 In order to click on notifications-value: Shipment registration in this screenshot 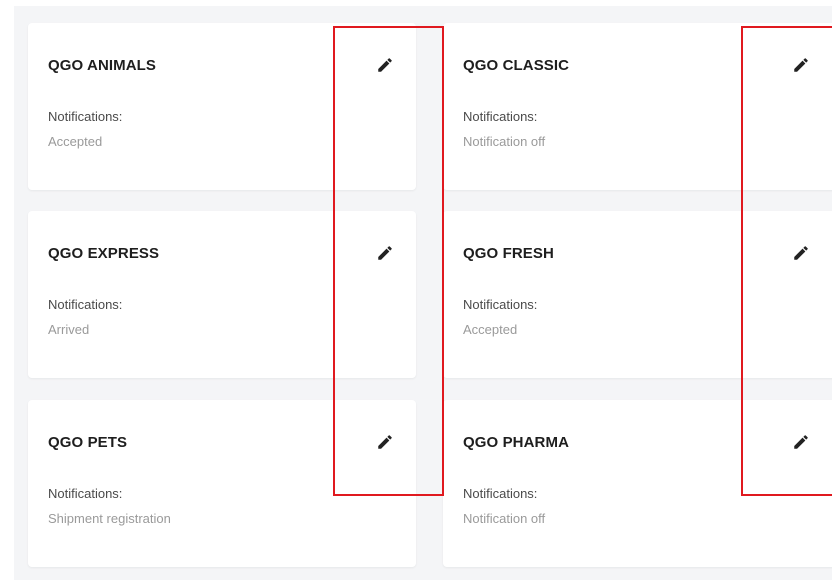, I will do `click(109, 518)`.